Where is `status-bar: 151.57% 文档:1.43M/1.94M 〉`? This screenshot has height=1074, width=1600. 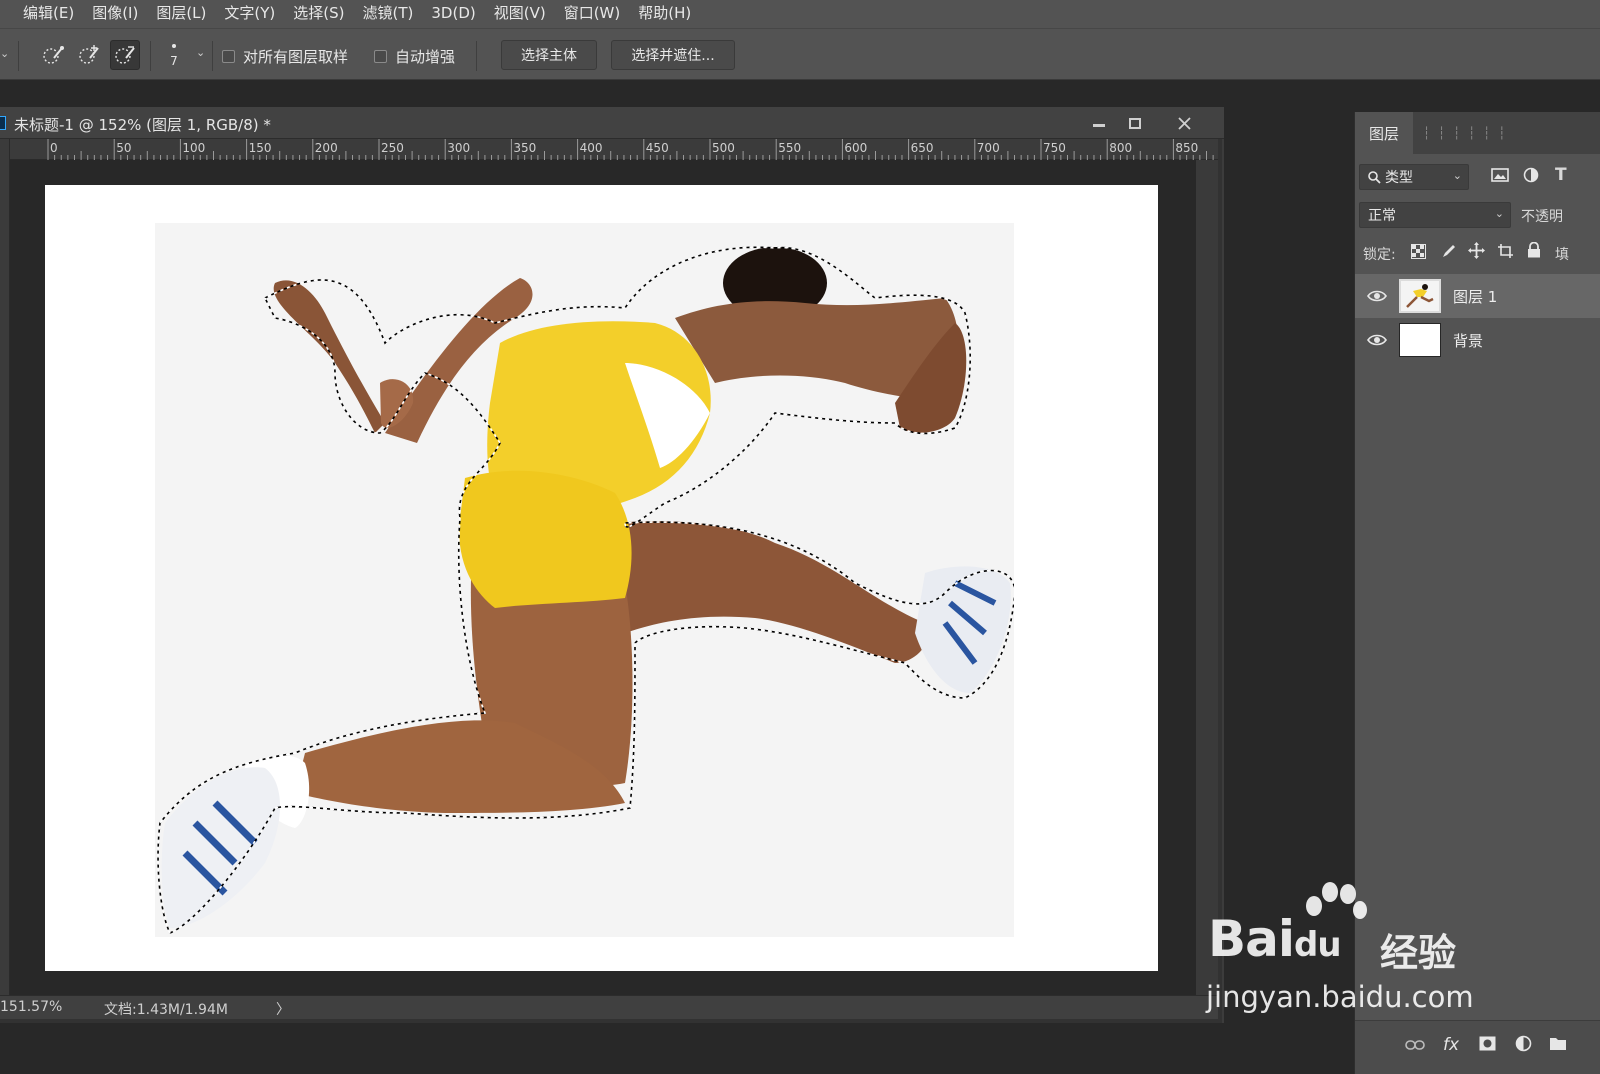 status-bar: 151.57% 文档:1.43M/1.94M 〉 is located at coordinates (609, 1007).